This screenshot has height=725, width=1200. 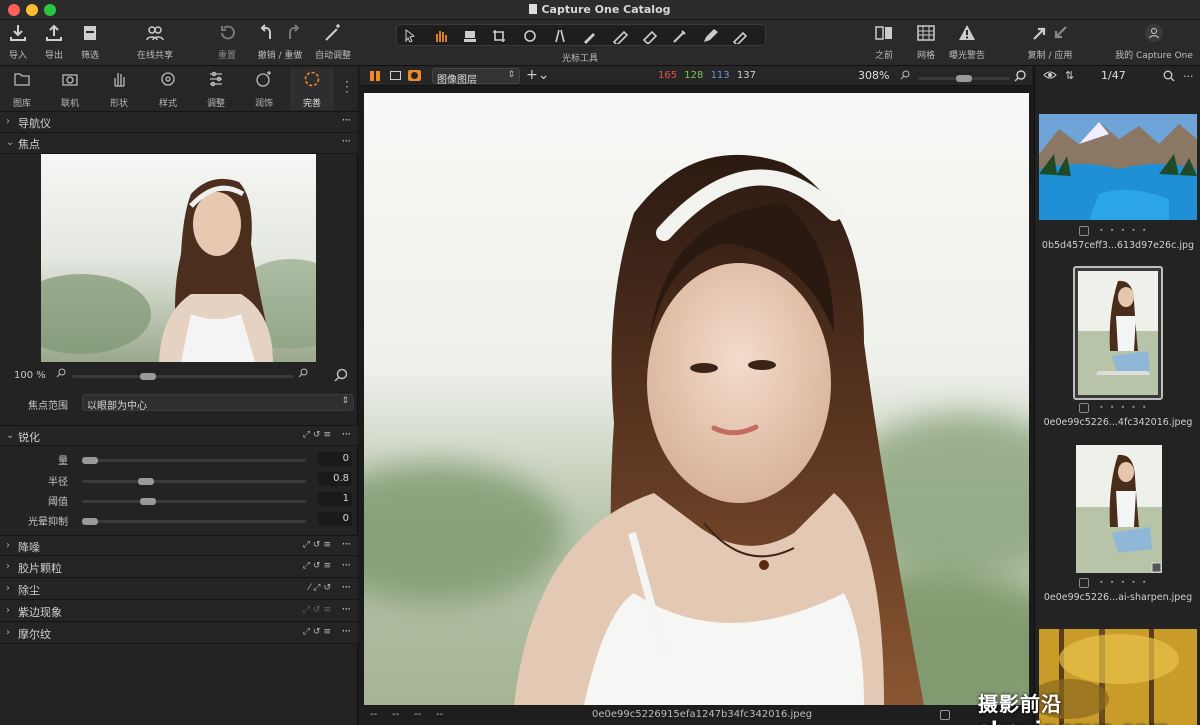 I want to click on purple-fringing-section: › 紫边现象 ⤢↺≡ ···, so click(x=179, y=611).